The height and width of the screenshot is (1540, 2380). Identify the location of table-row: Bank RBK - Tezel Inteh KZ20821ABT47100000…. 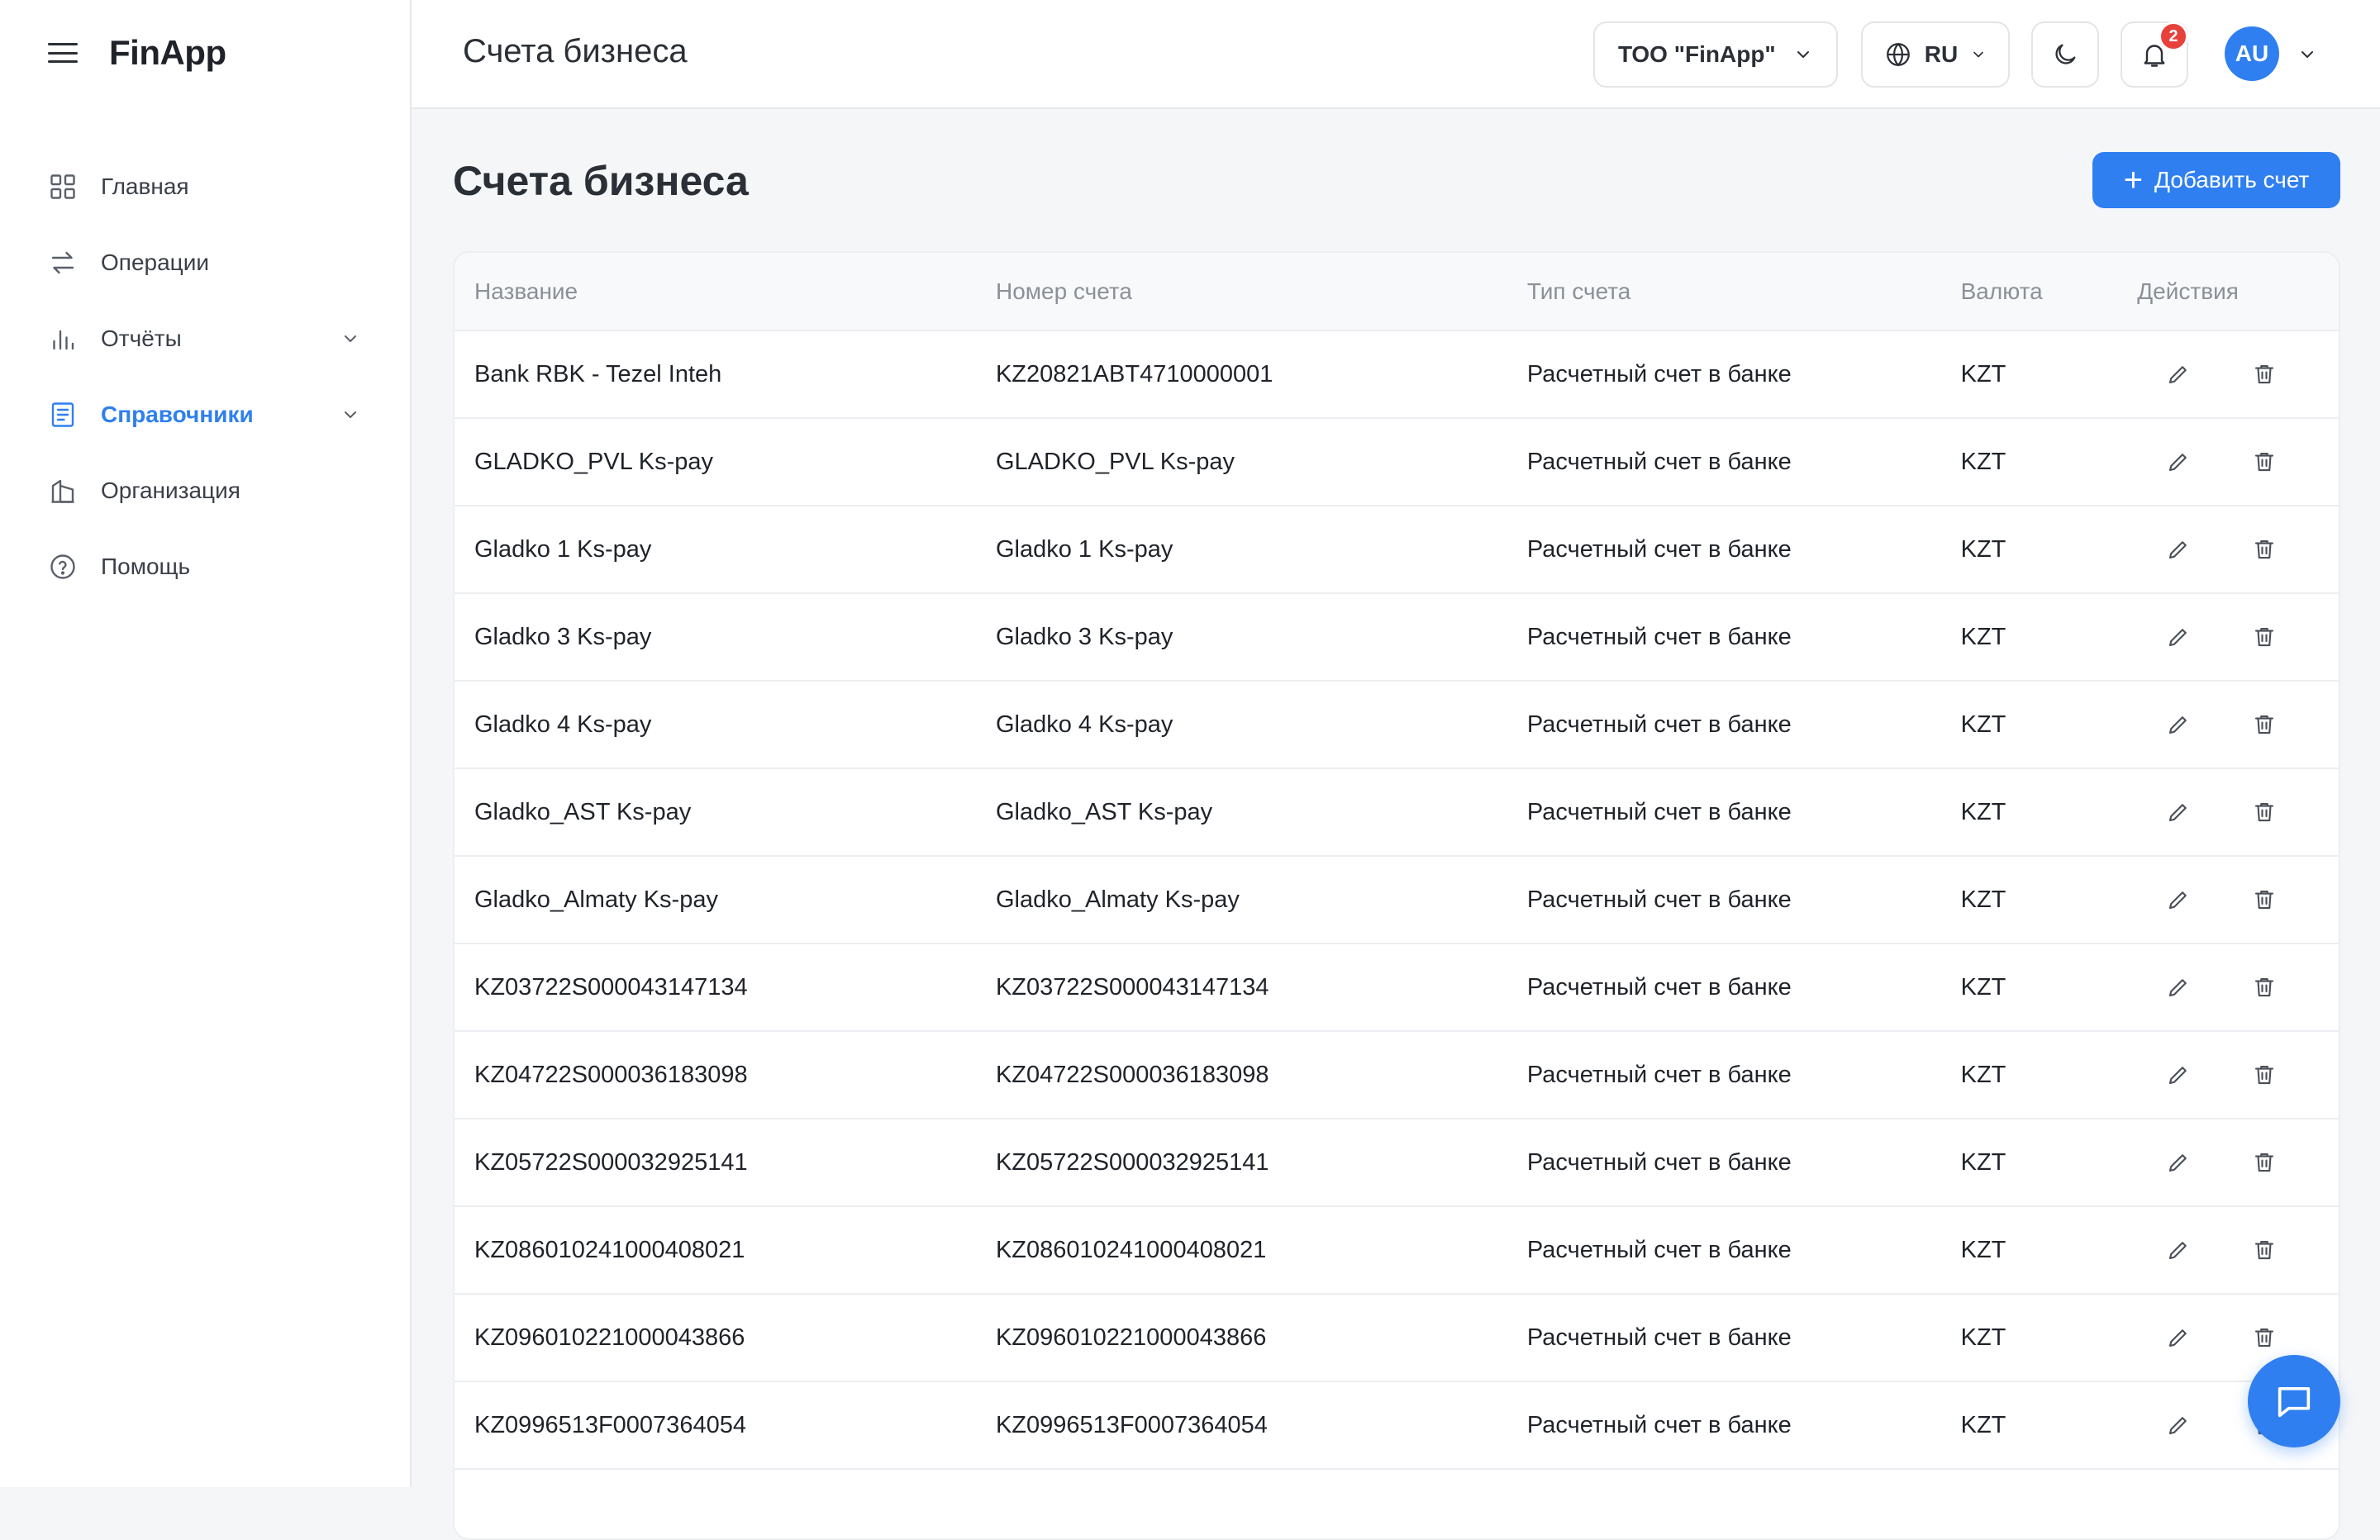
(1397, 374).